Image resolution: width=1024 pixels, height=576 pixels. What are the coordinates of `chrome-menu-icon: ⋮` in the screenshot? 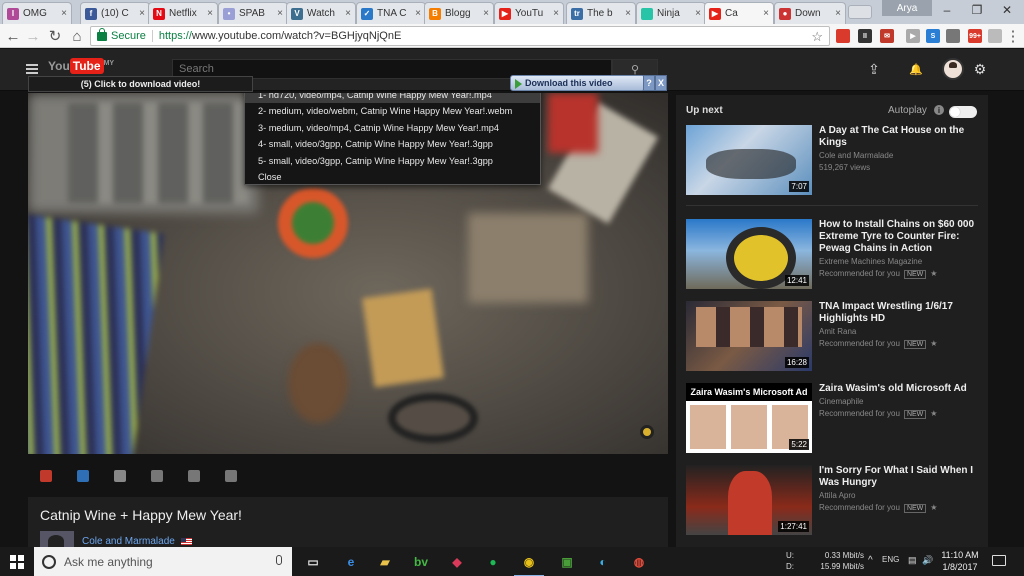 It's located at (1013, 36).